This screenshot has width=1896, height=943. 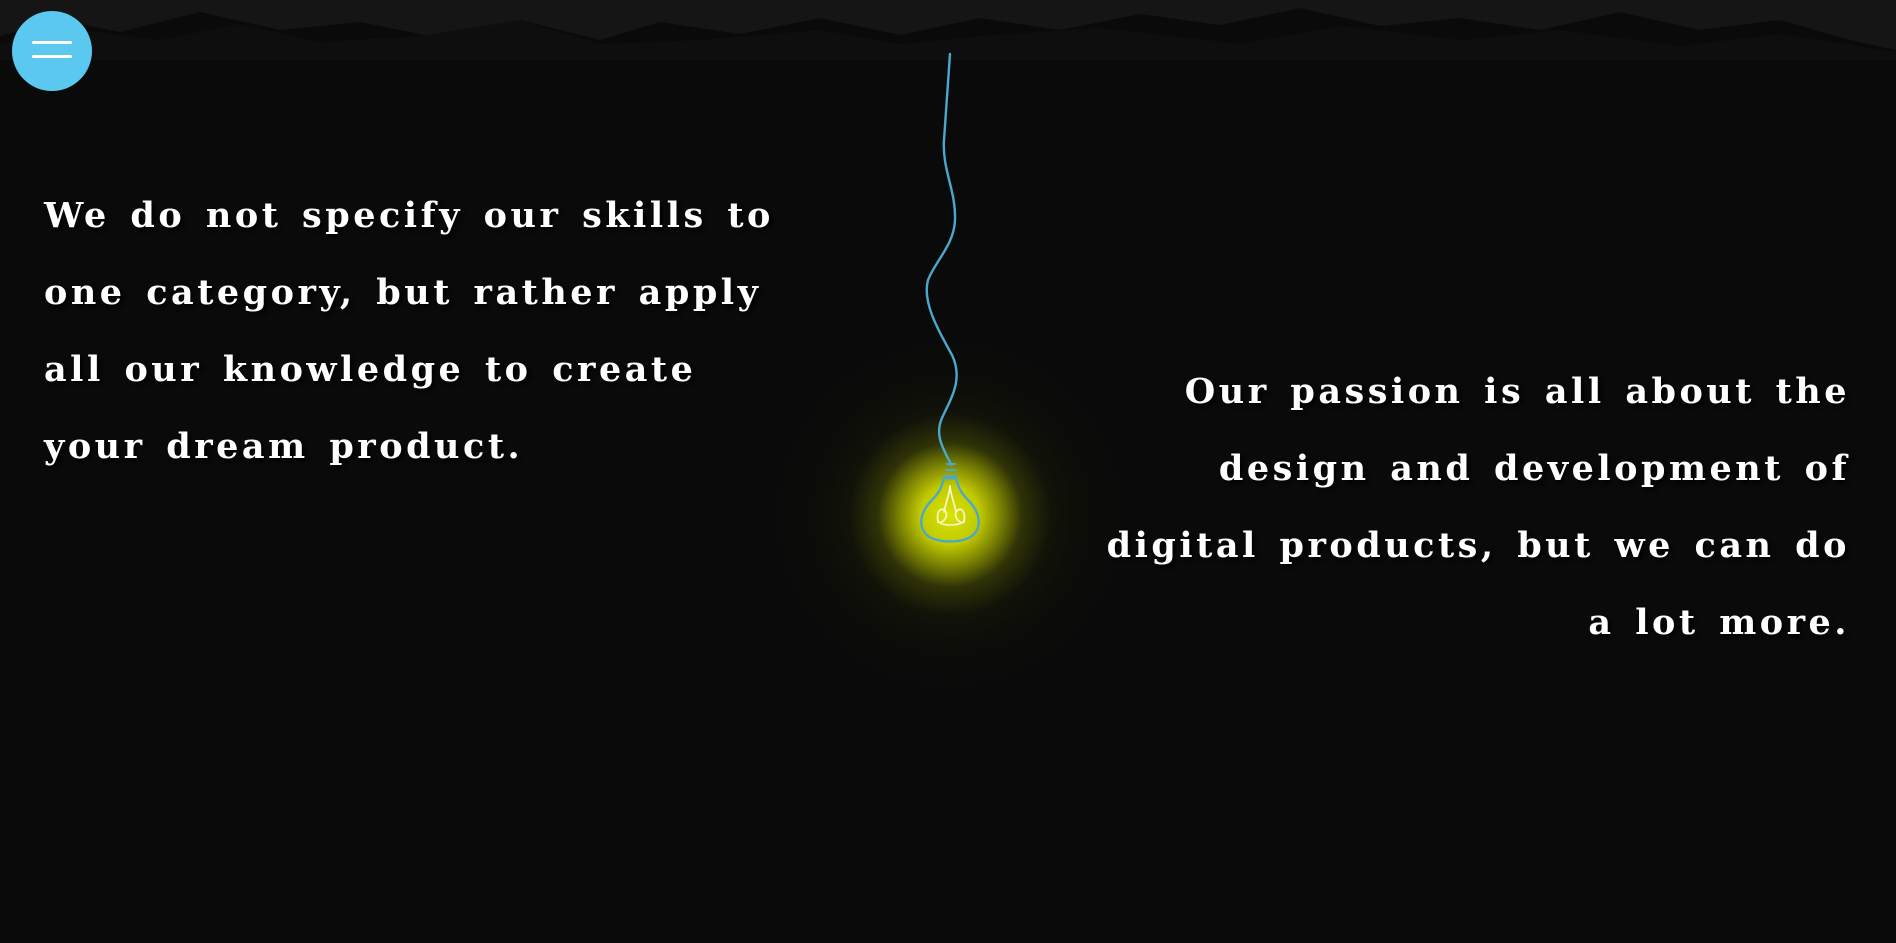 I want to click on intro-right-line: a lot more., so click(x=1719, y=622).